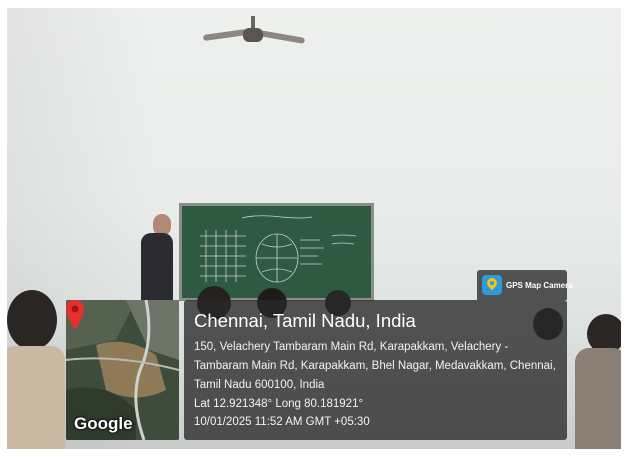 The width and height of the screenshot is (628, 457). I want to click on capture-datetime: 10/01/2025 11:52 AM GMT +05:30, so click(282, 422).